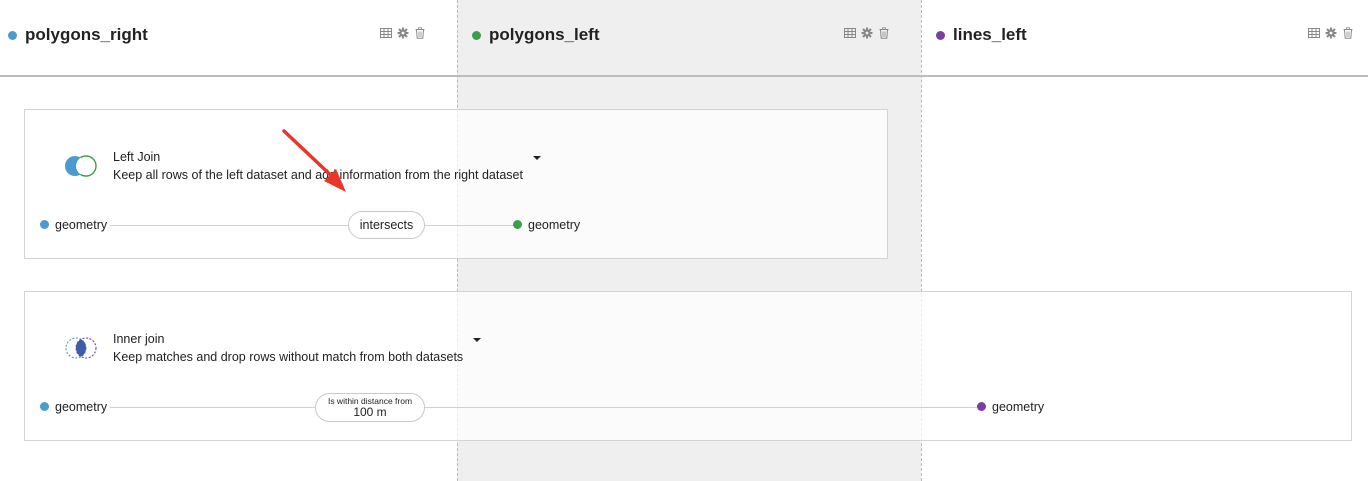 Image resolution: width=1368 pixels, height=481 pixels. I want to click on dataset-name: polygons_right, so click(86, 34).